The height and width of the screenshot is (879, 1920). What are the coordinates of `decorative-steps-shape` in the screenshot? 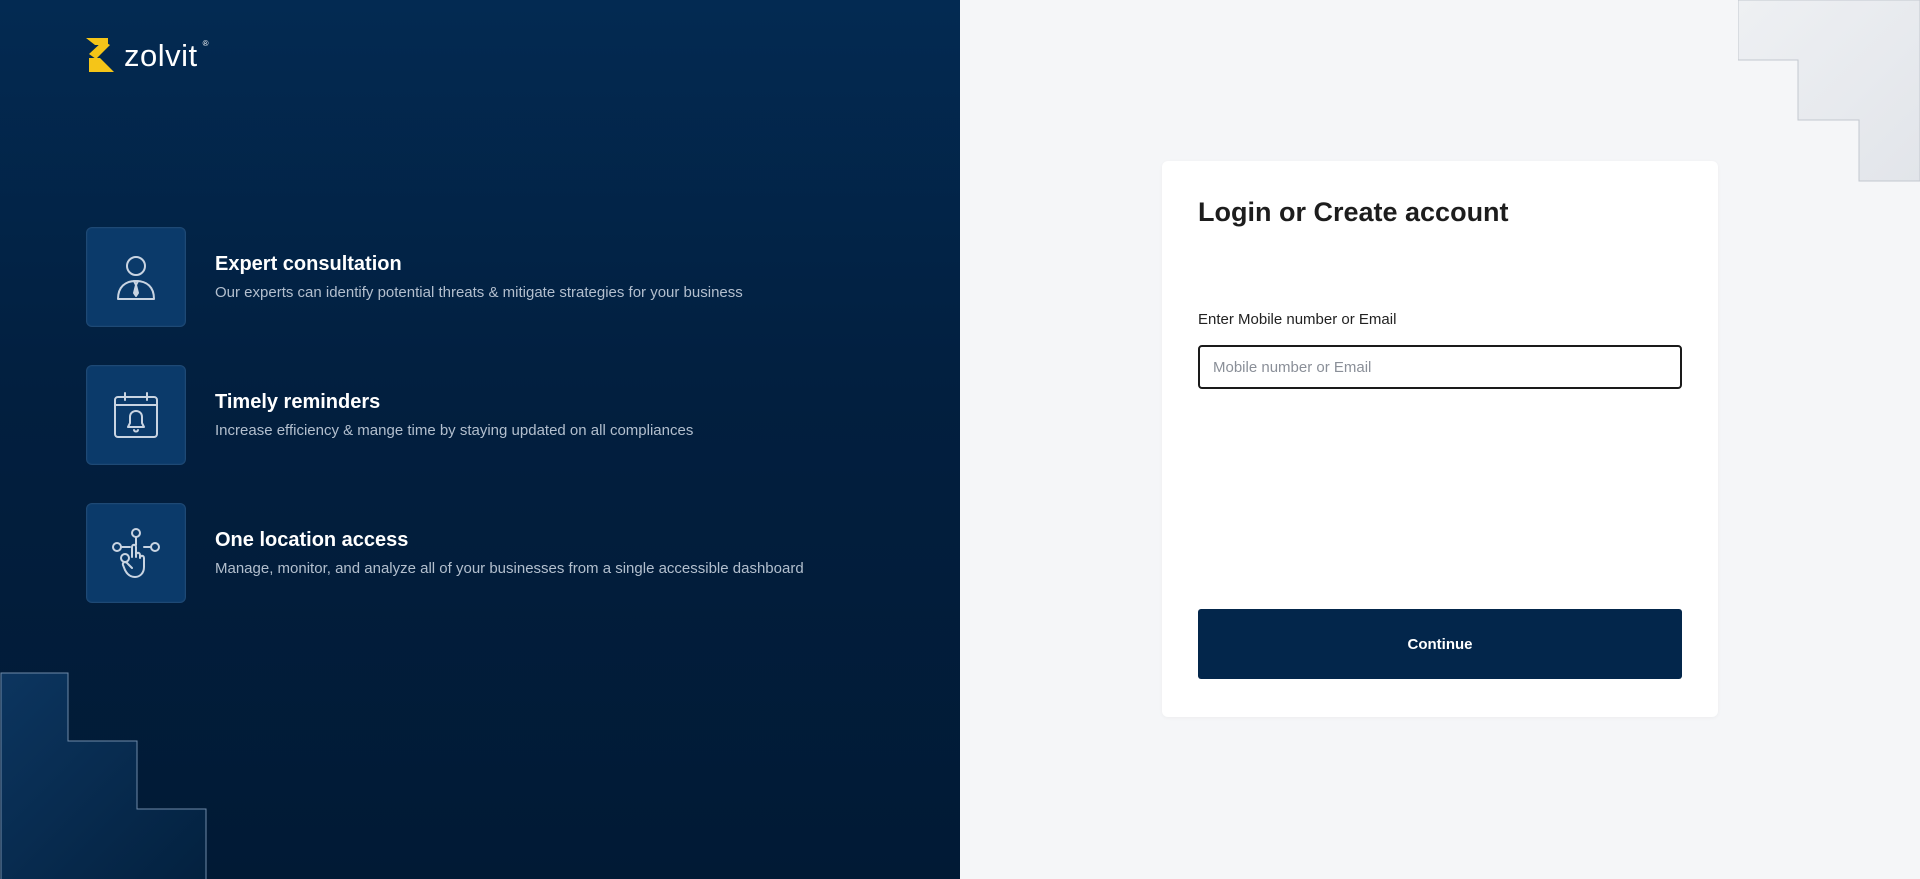 It's located at (103, 775).